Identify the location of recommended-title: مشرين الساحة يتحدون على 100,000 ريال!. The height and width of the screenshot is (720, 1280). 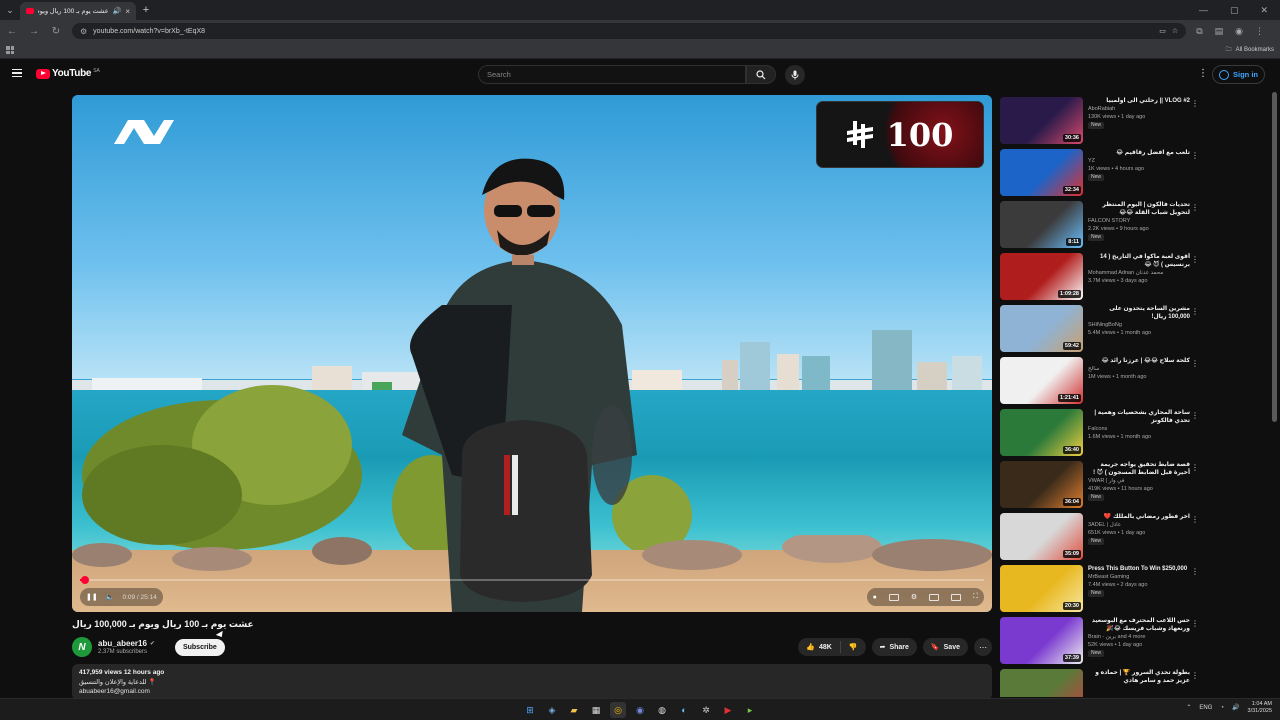
(1139, 313).